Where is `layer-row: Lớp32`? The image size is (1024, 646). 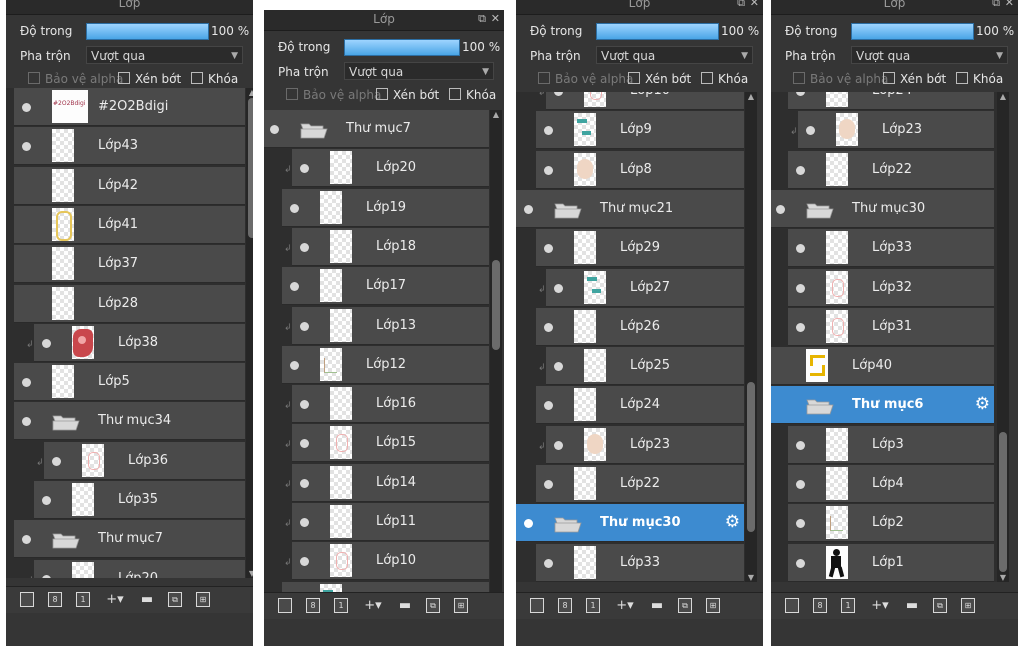
layer-row: Lớp32 is located at coordinates (891, 287).